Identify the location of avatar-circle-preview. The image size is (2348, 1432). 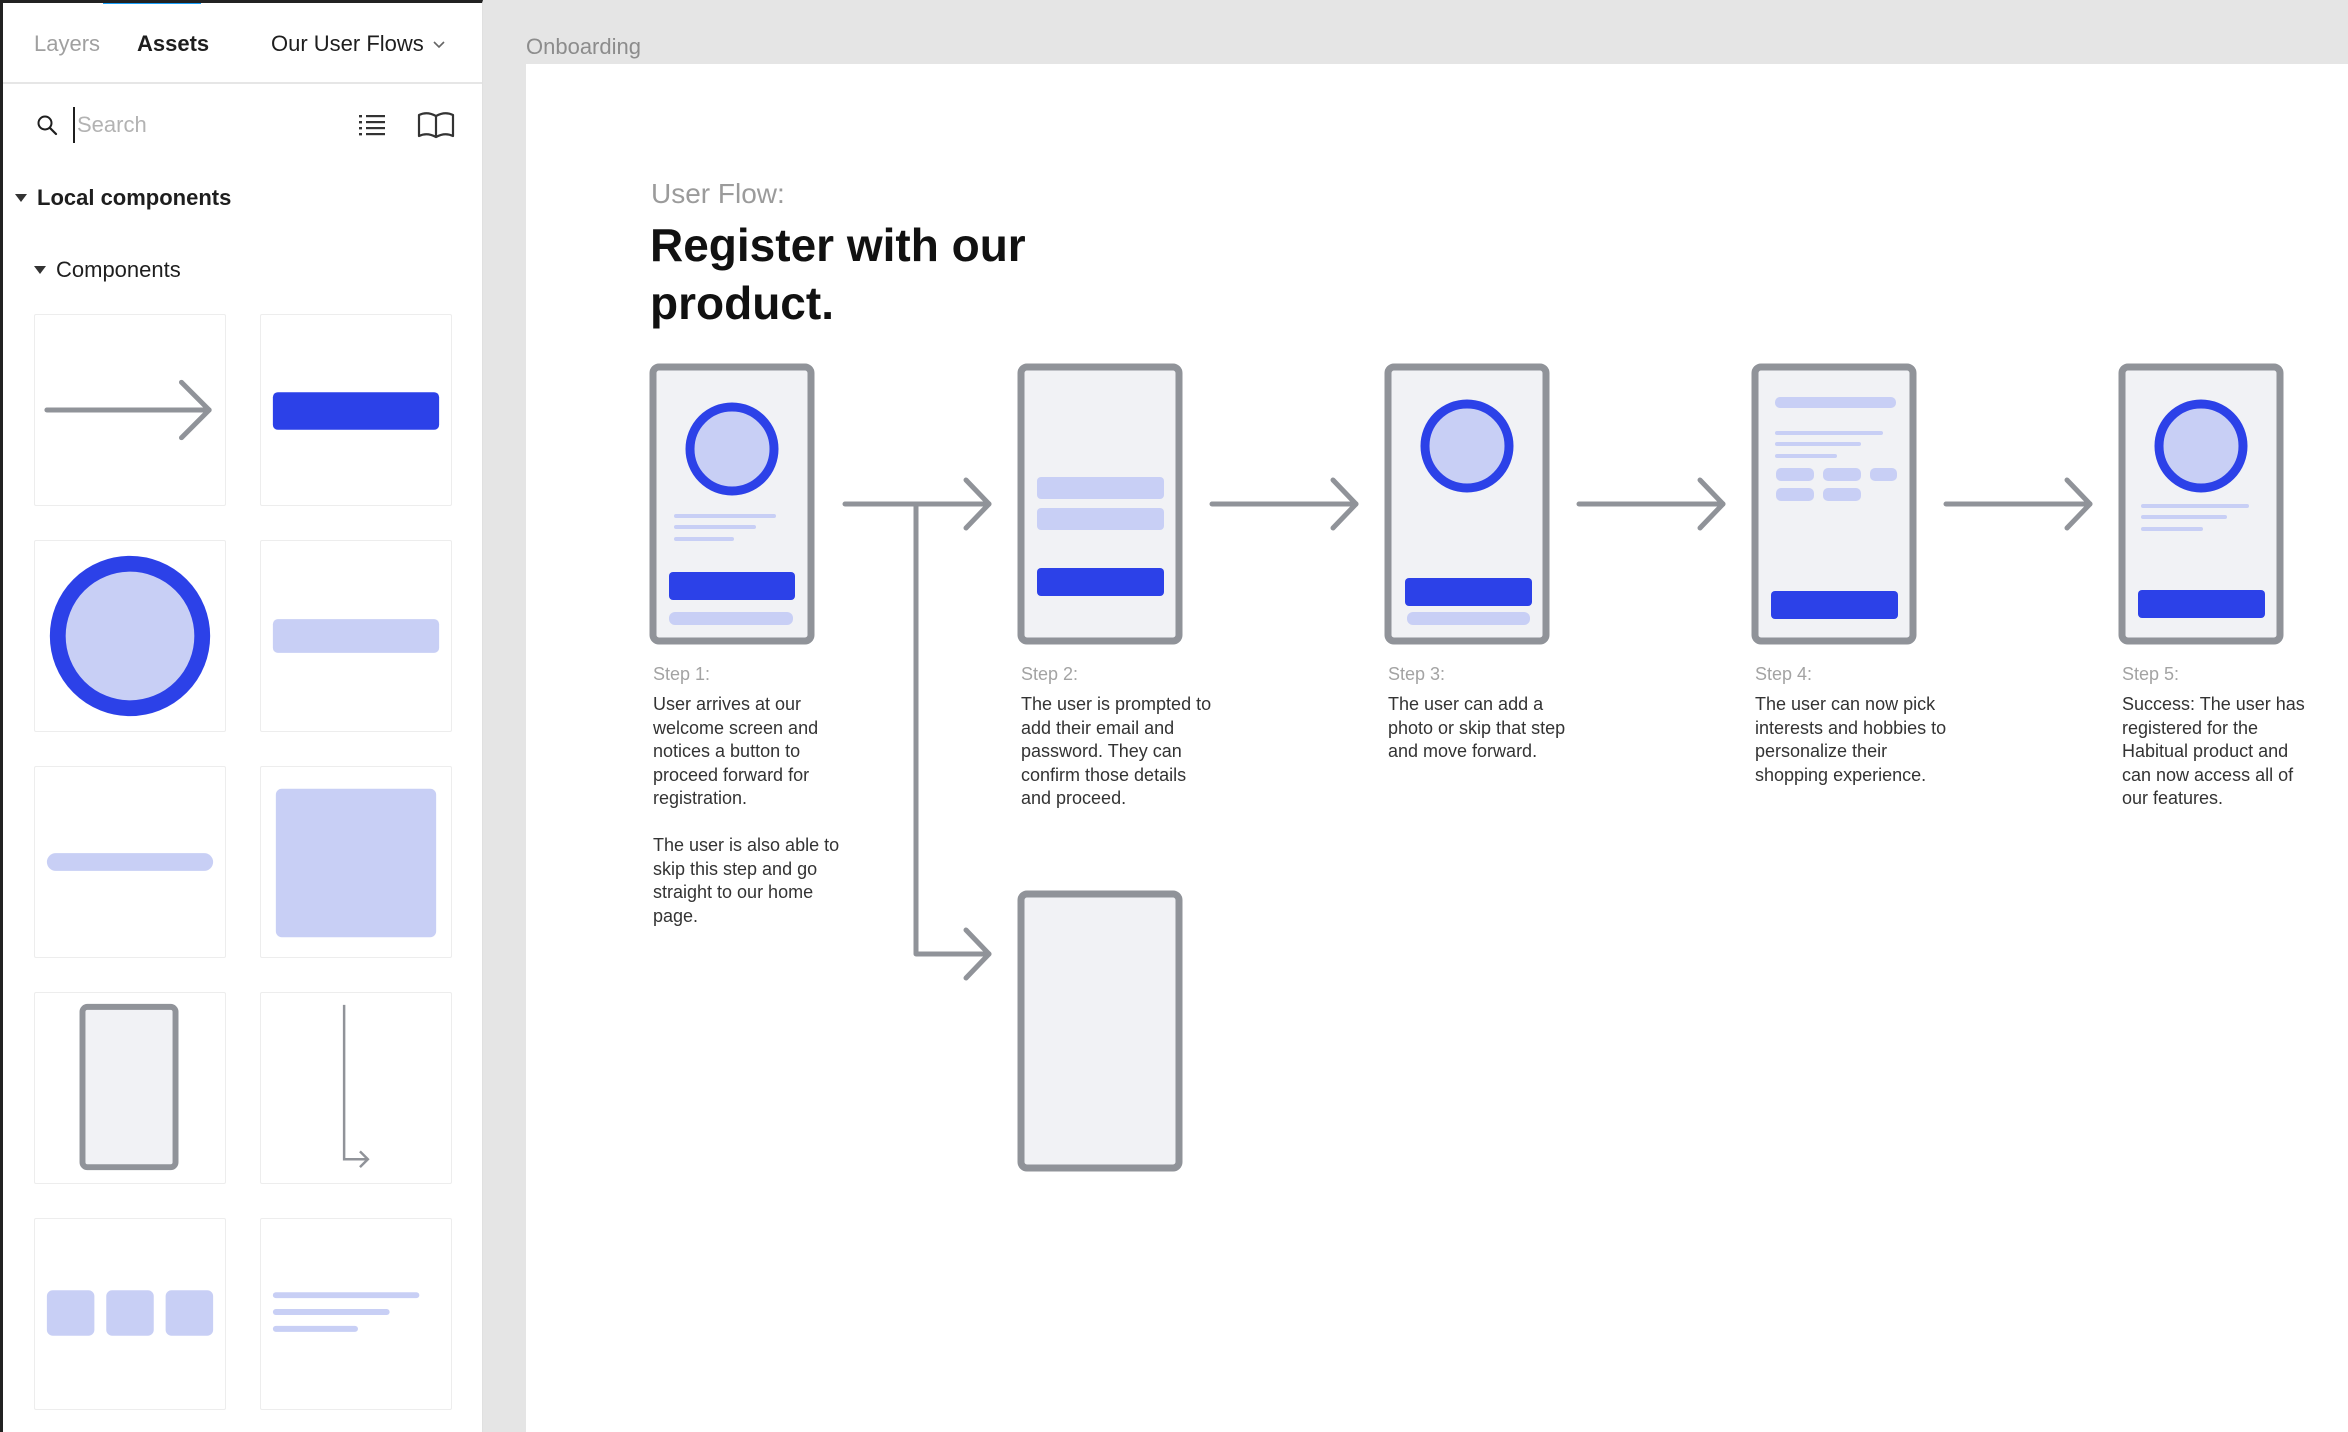
(130, 636).